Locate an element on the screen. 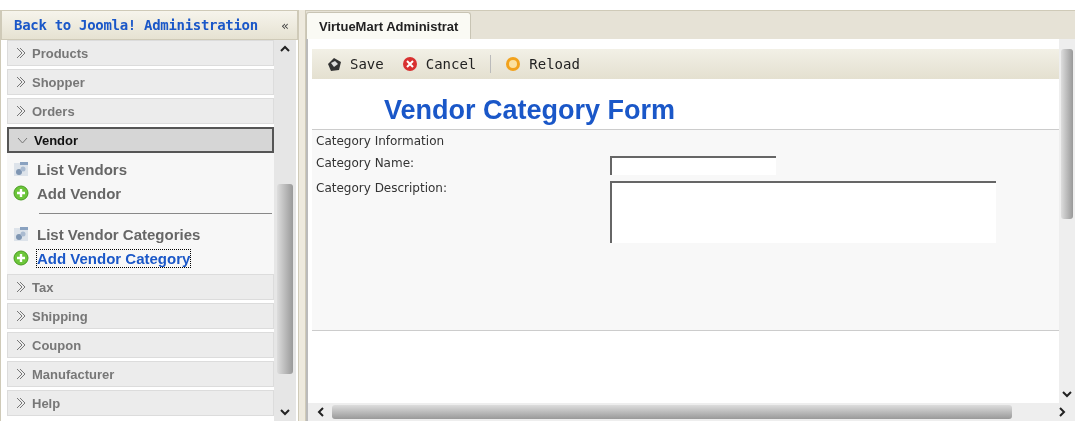  menu-section-header: Products is located at coordinates (140, 53).